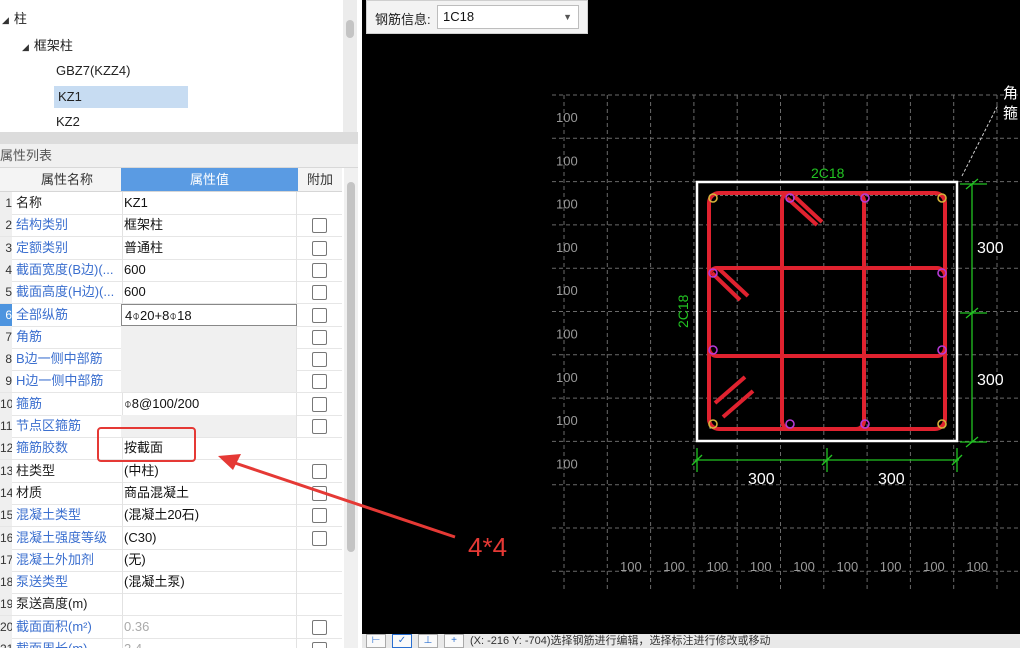 The height and width of the screenshot is (648, 1020). What do you see at coordinates (6, 448) in the screenshot?
I see `row-number: 12` at bounding box center [6, 448].